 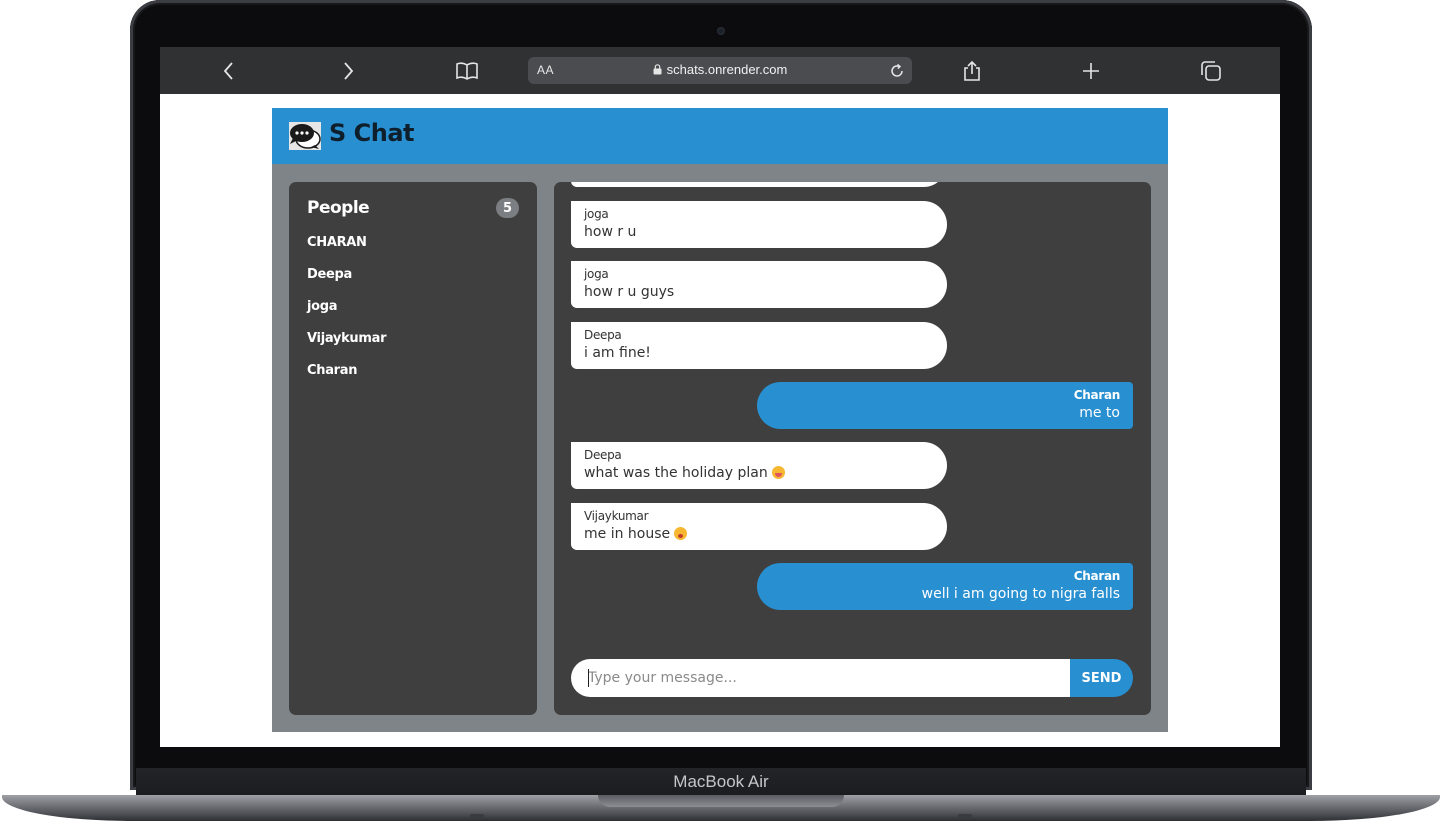 I want to click on camera, so click(x=721, y=31).